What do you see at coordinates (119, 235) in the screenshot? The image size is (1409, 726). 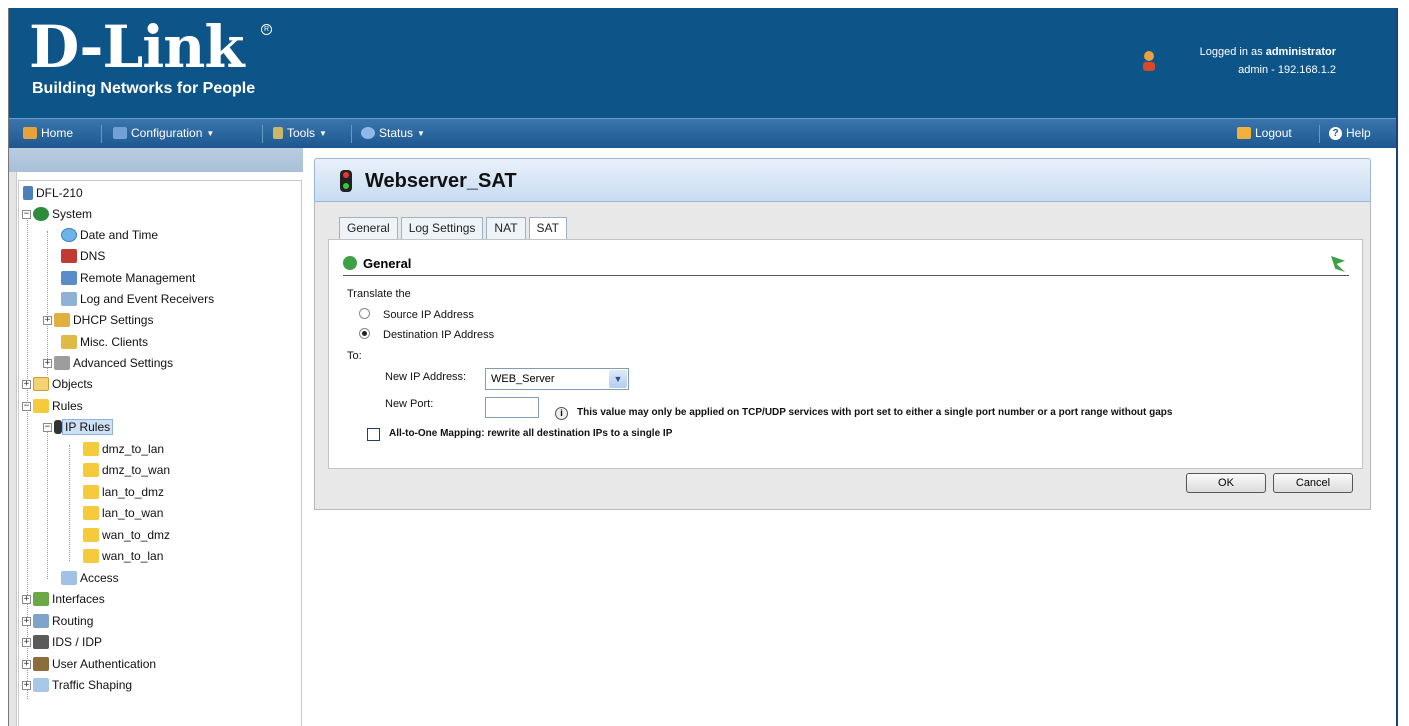 I see `tree-label: Date and Time` at bounding box center [119, 235].